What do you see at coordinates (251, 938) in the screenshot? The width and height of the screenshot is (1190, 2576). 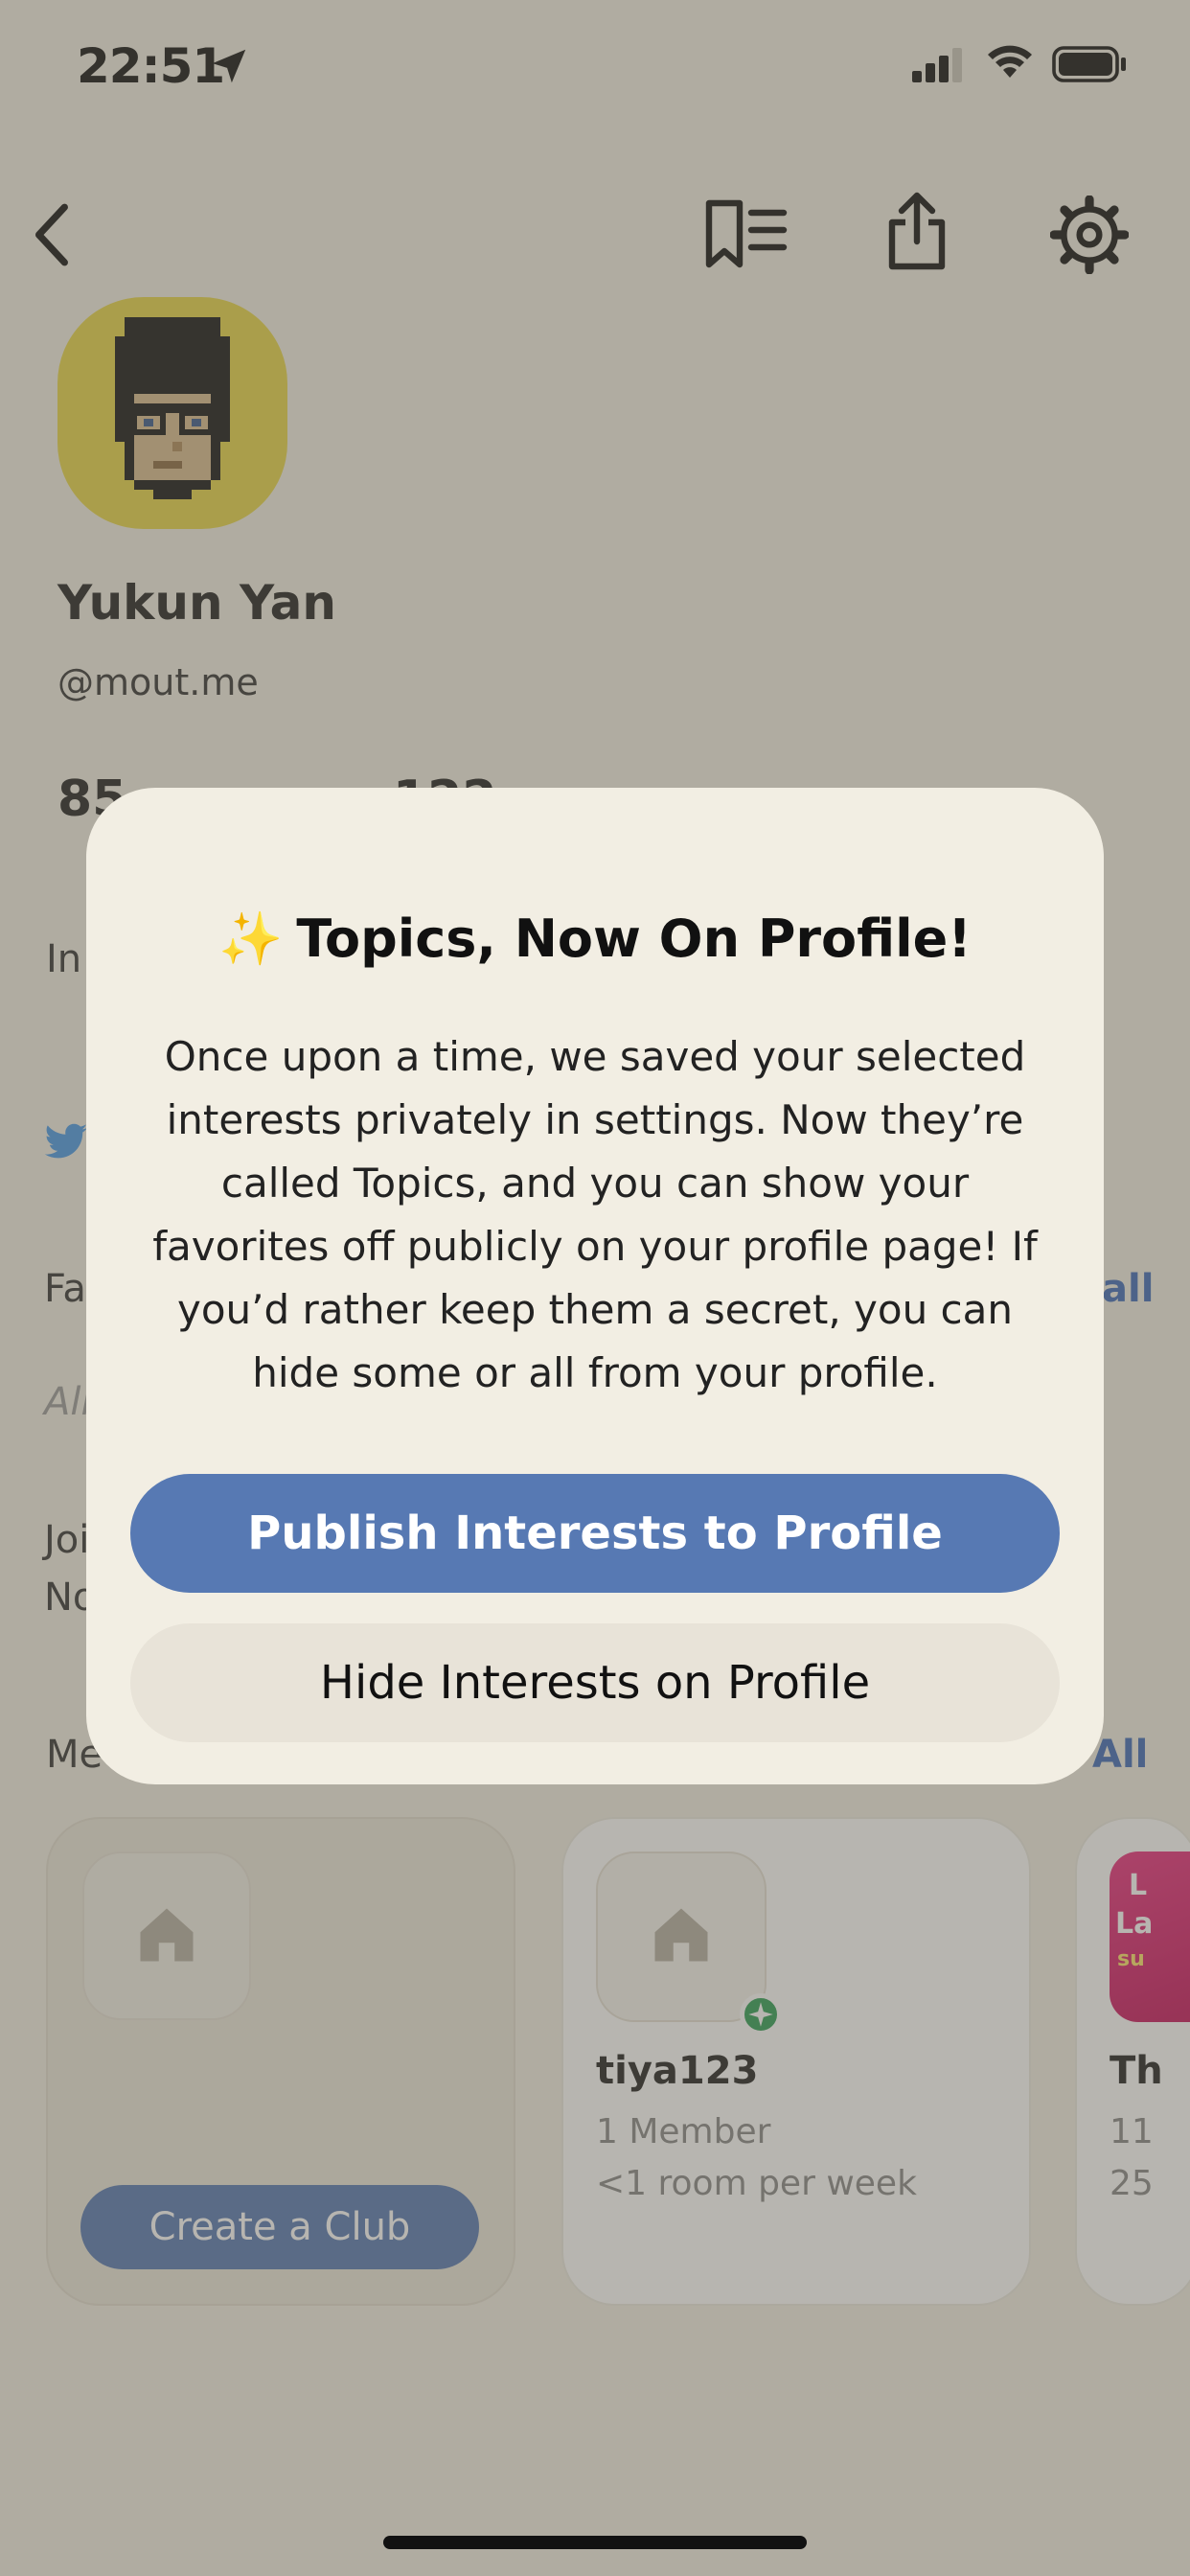 I see `sparkles-icon: ✨` at bounding box center [251, 938].